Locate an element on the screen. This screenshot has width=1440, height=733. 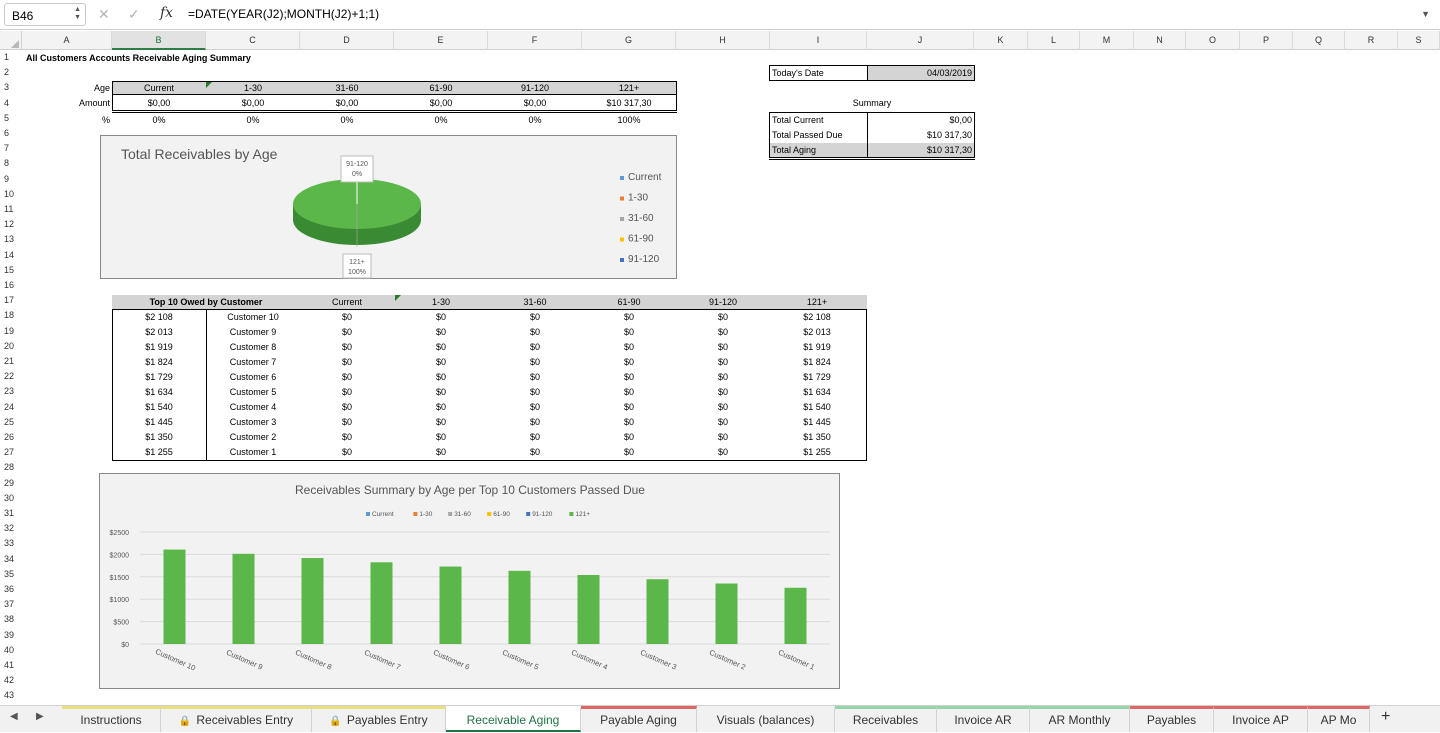
column-header-p: P is located at coordinates (1266, 40).